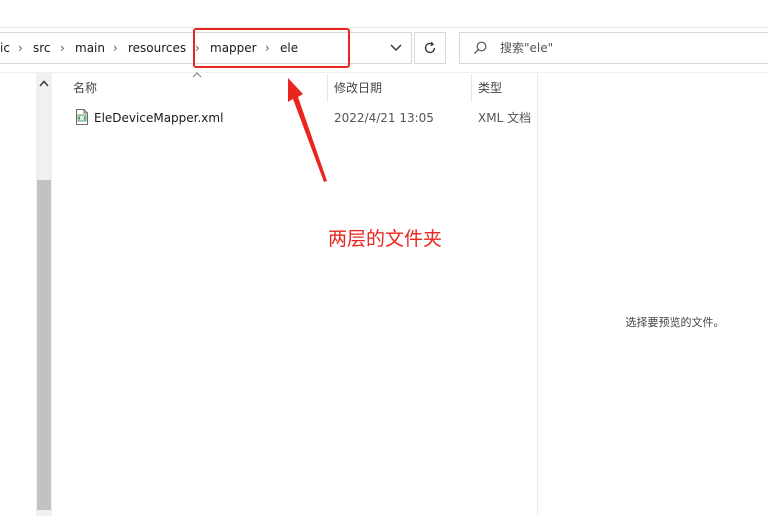 This screenshot has height=516, width=768. What do you see at coordinates (490, 88) in the screenshot?
I see `column-header-type: 类型` at bounding box center [490, 88].